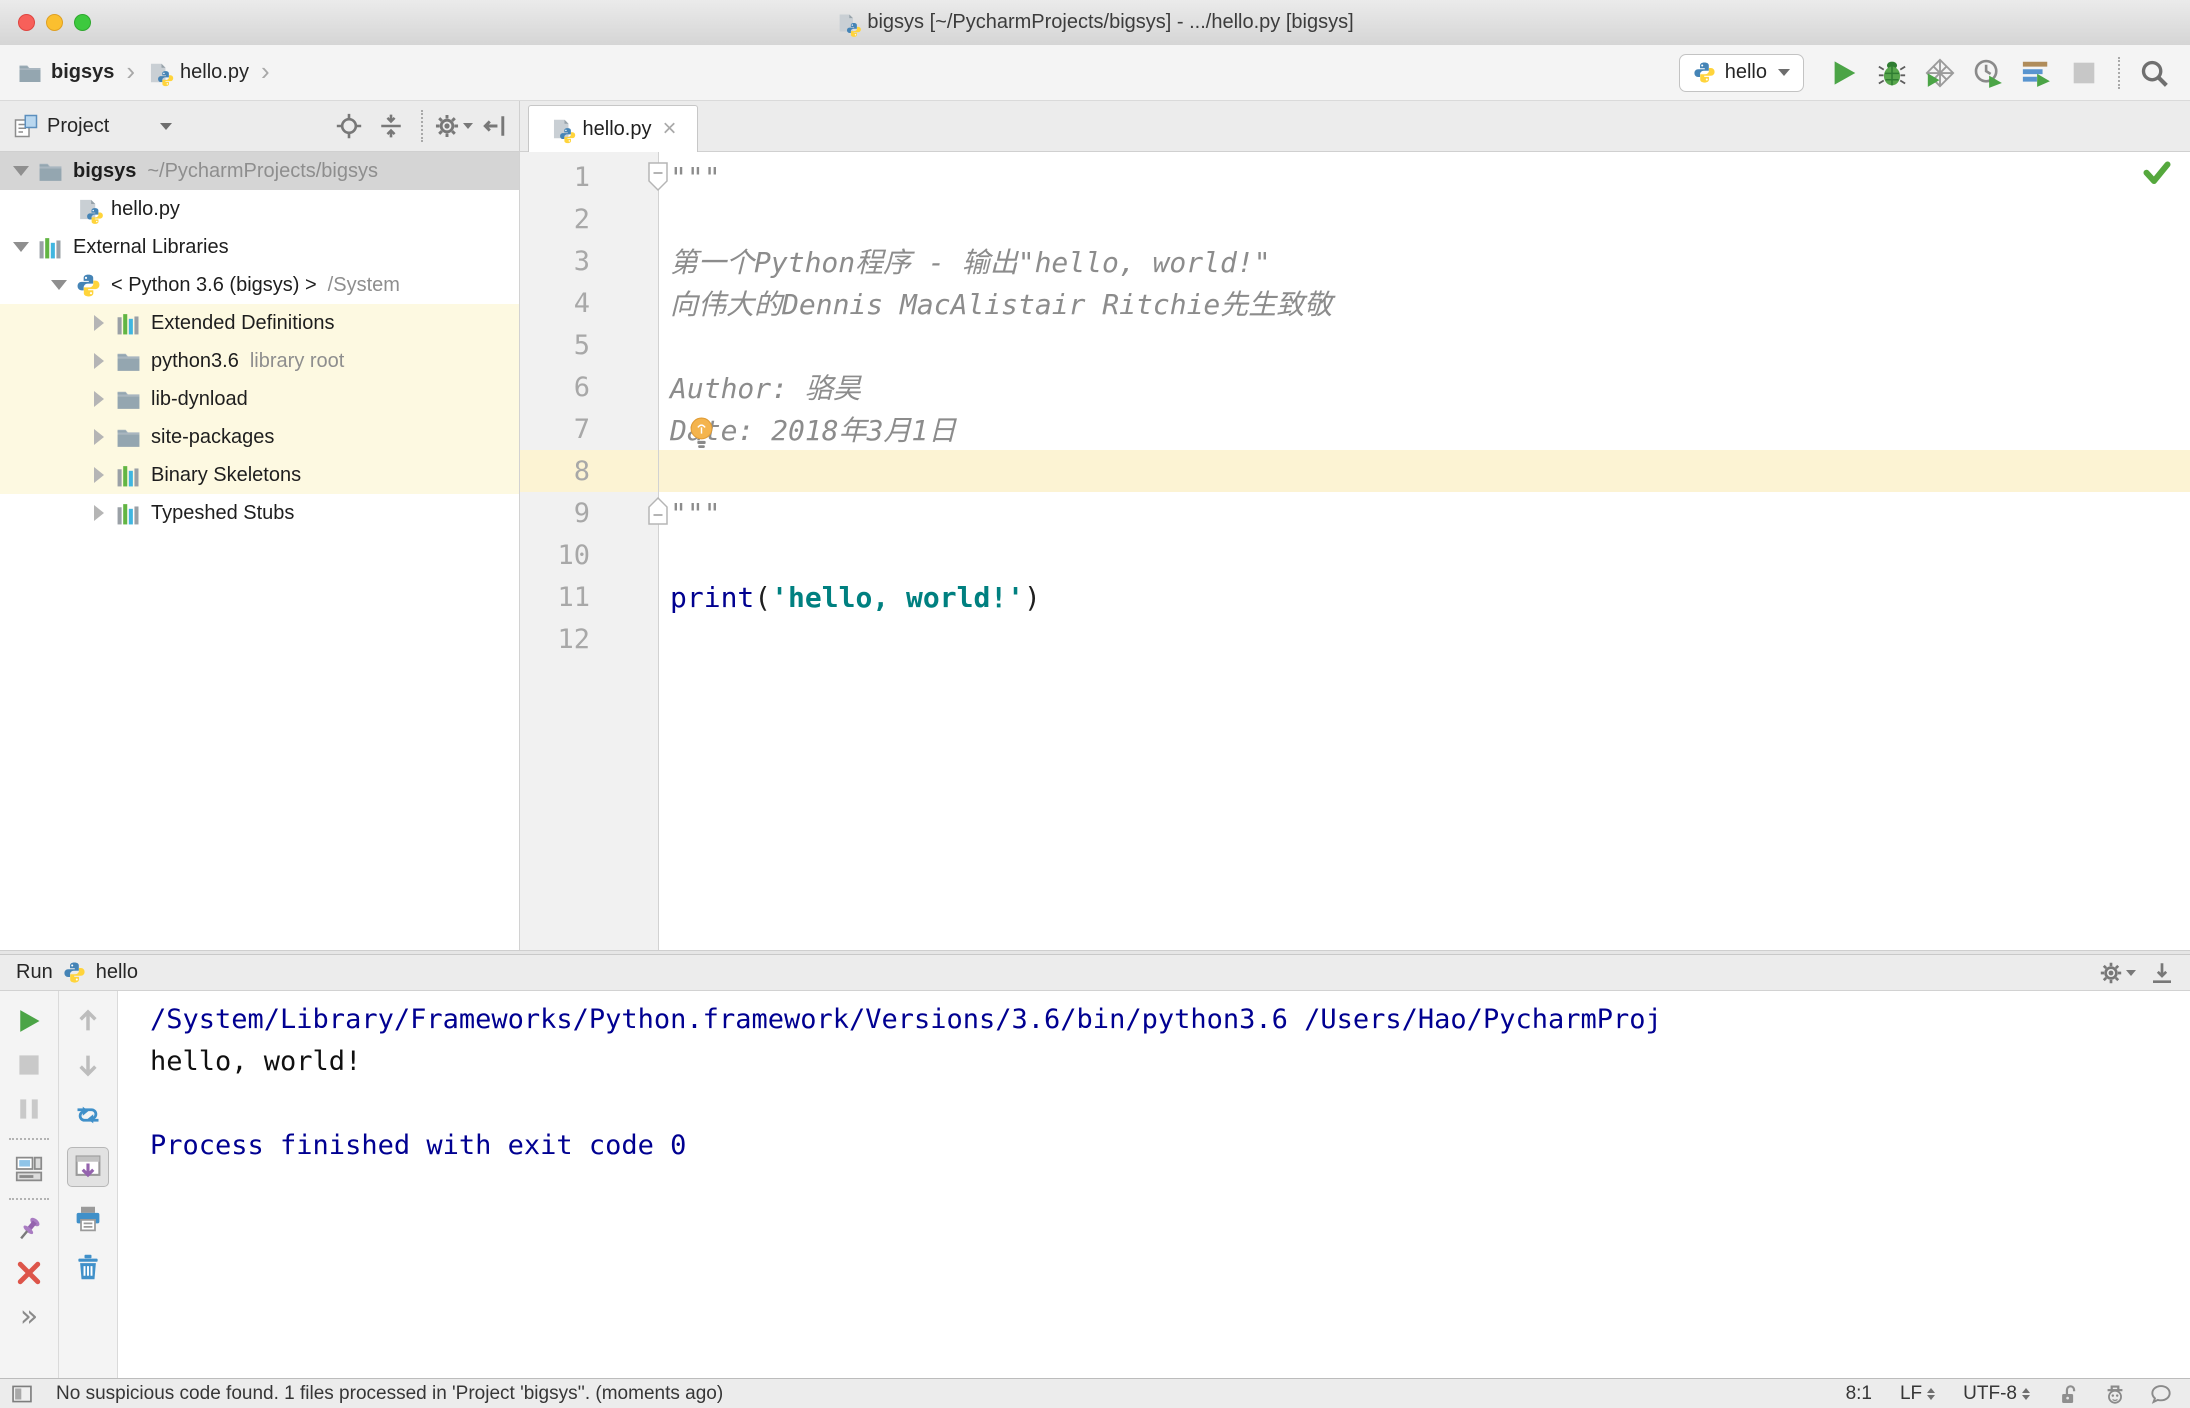  Describe the element at coordinates (555, 177) in the screenshot. I see `line-number: 1` at that location.